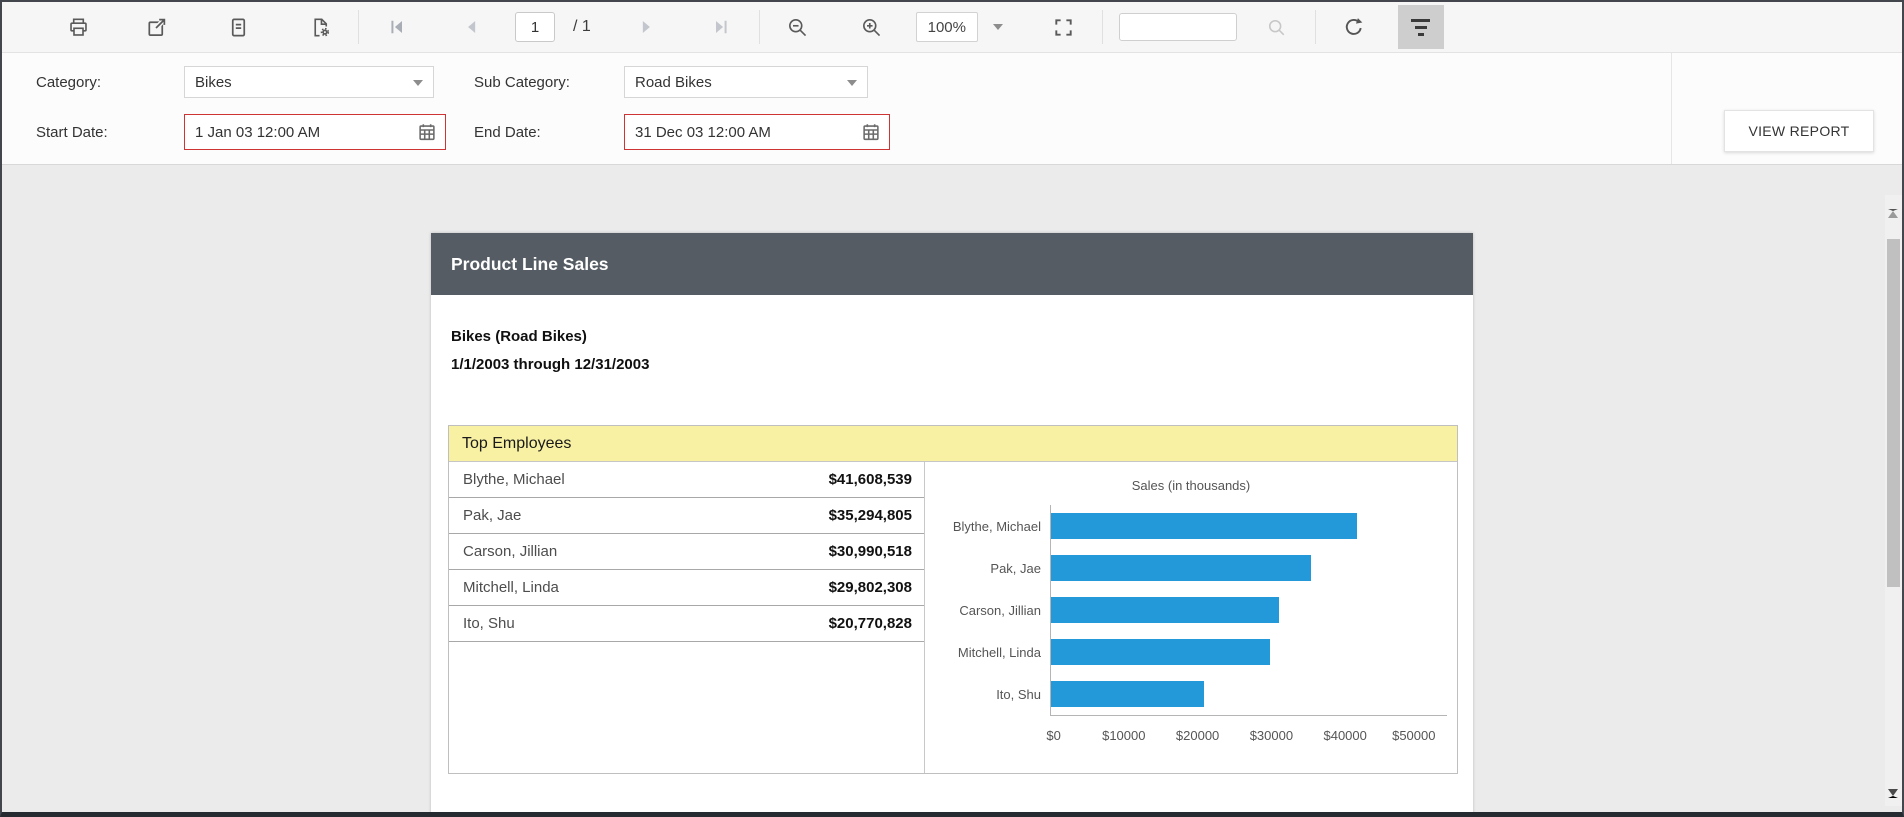 The image size is (1904, 817). Describe the element at coordinates (1053, 735) in the screenshot. I see `chart-axis-tick: $0` at that location.